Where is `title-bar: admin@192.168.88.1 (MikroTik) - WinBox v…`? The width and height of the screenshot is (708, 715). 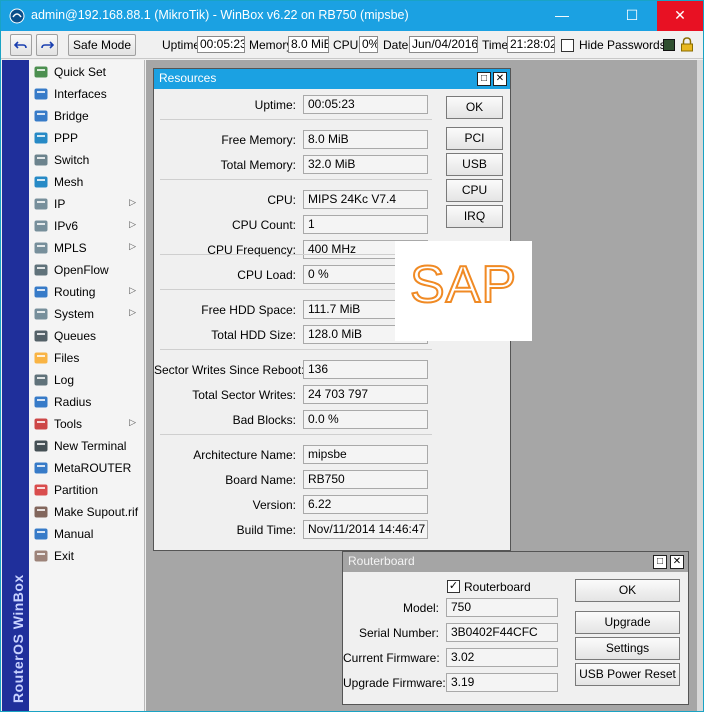
title-bar: admin@192.168.88.1 (MikroTik) - WinBox v… is located at coordinates (352, 16).